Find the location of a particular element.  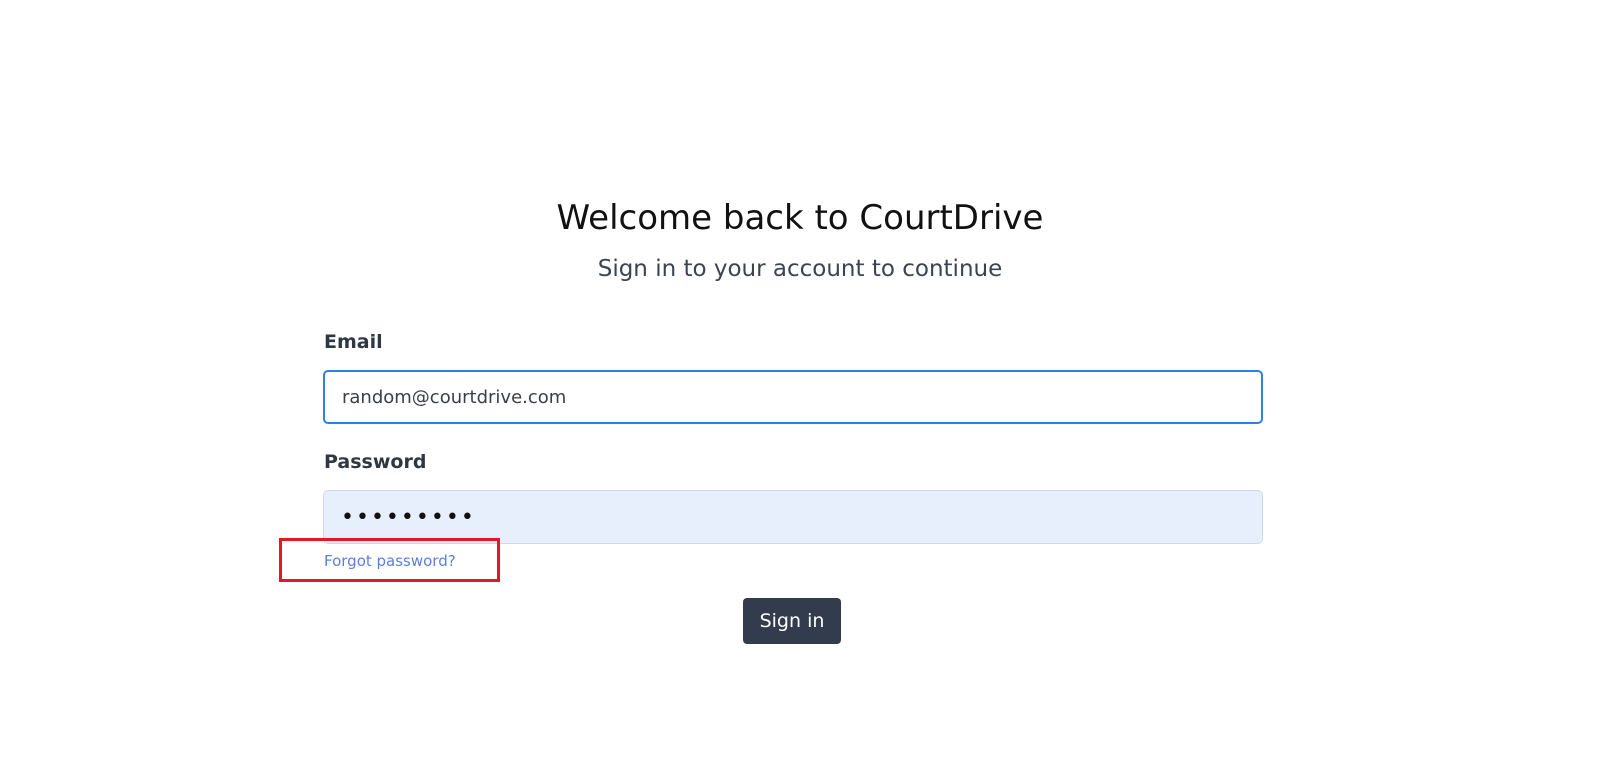

sign-in-button: Sign in is located at coordinates (792, 621).